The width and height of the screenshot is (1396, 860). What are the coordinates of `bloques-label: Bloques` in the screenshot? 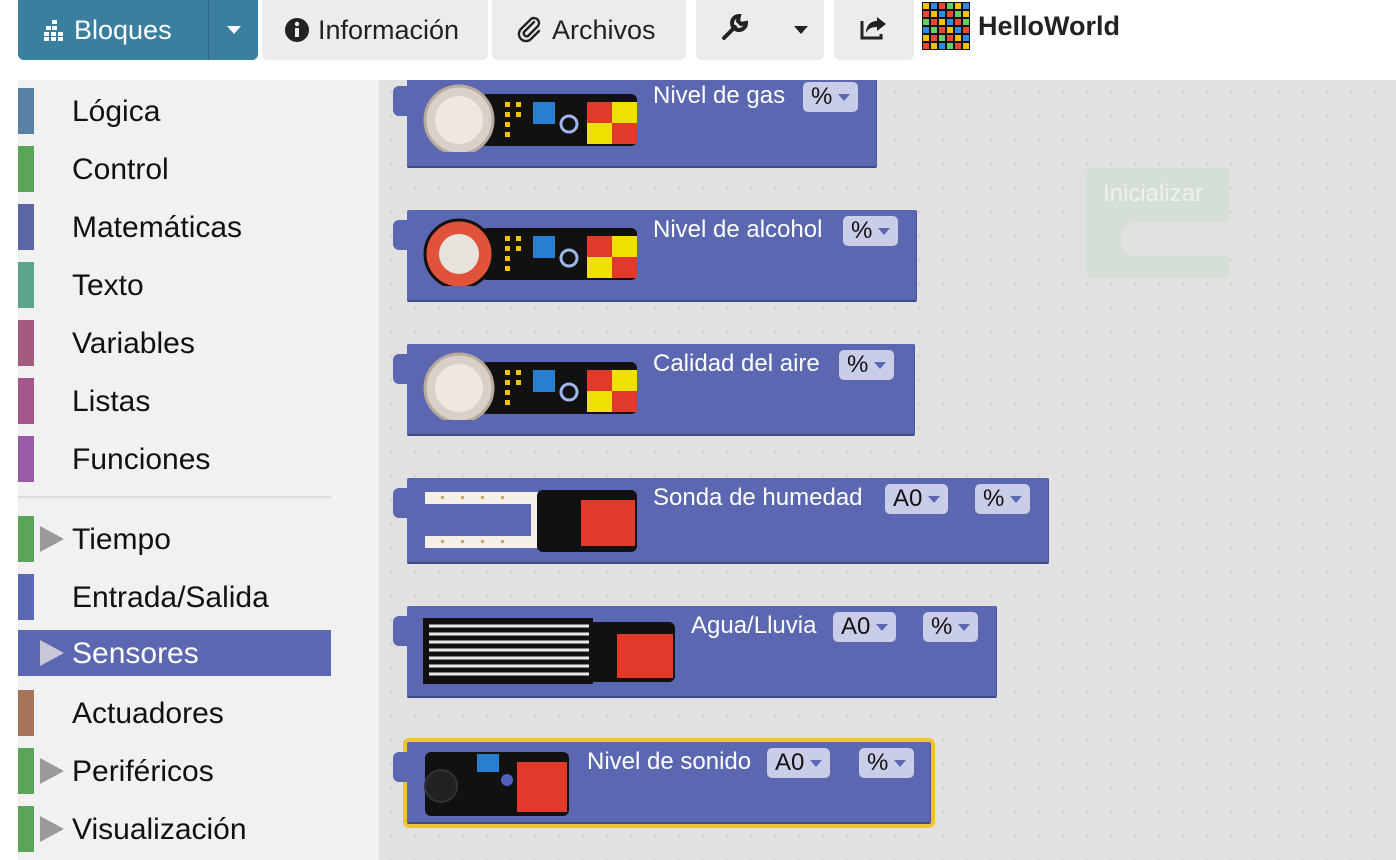 It's located at (123, 29).